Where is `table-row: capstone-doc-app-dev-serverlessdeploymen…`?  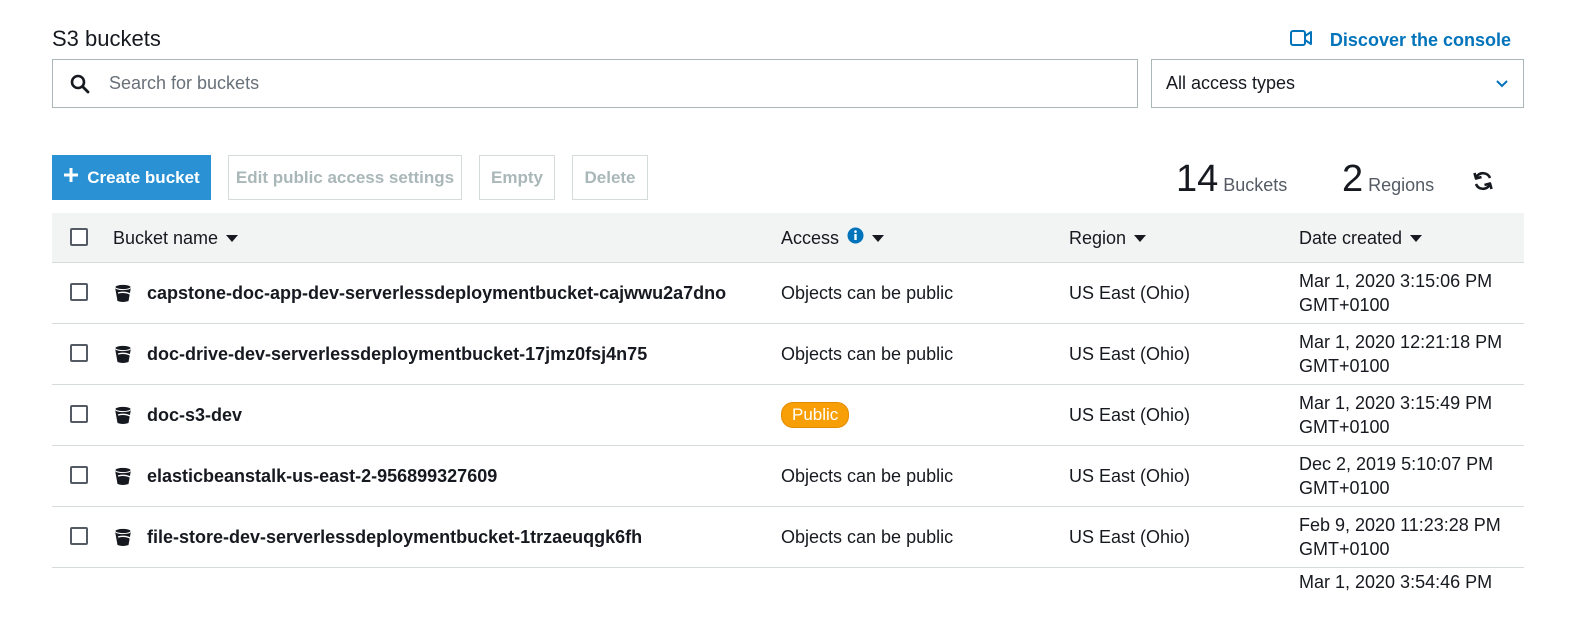 table-row: capstone-doc-app-dev-serverlessdeploymen… is located at coordinates (788, 293).